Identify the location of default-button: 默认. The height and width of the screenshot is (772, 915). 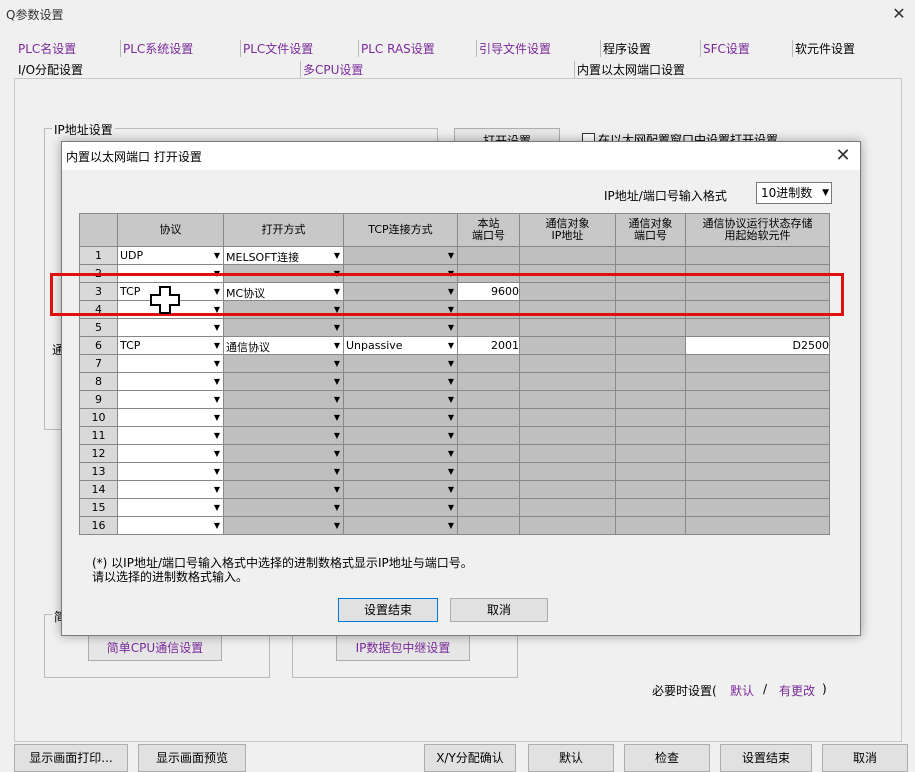
(571, 758).